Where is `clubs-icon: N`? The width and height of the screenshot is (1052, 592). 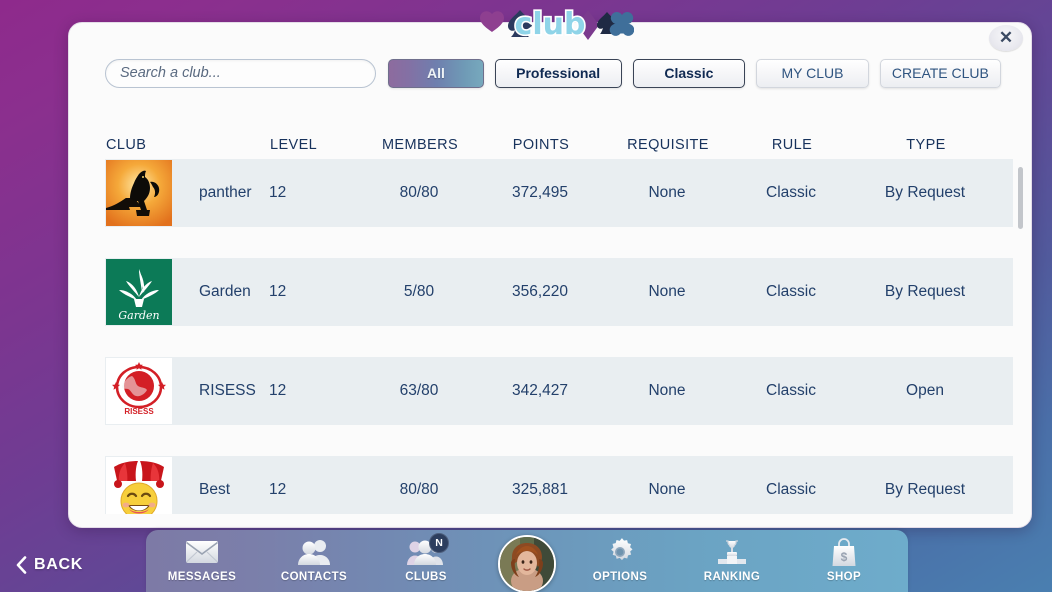 clubs-icon: N is located at coordinates (427, 550).